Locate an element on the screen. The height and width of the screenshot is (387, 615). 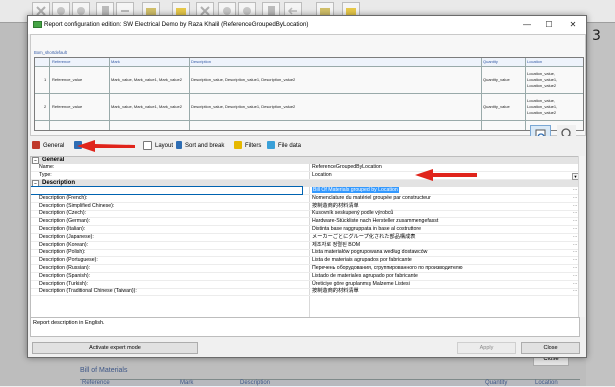
property-value: ReferenceGroupedByLocation is located at coordinates (347, 167).